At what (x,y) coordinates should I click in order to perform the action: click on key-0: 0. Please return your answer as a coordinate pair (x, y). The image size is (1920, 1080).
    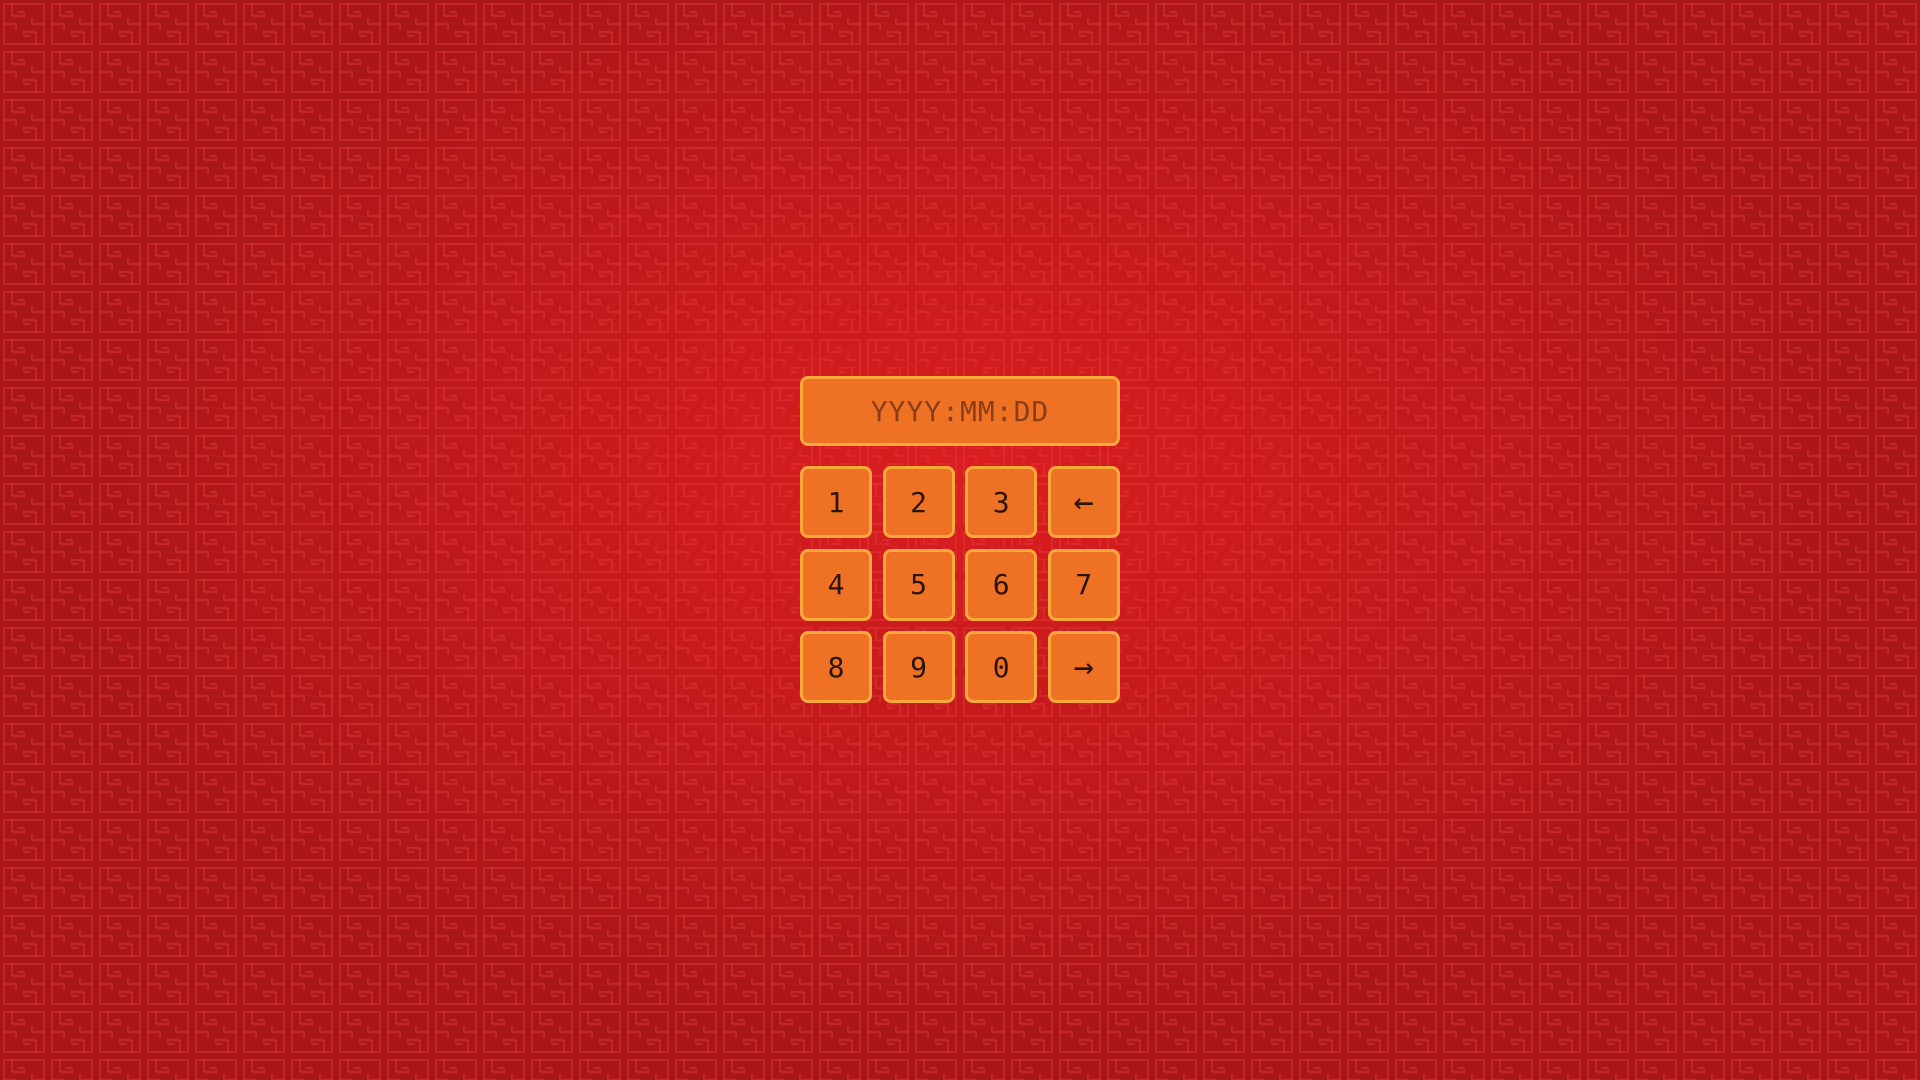
    Looking at the image, I should click on (1001, 667).